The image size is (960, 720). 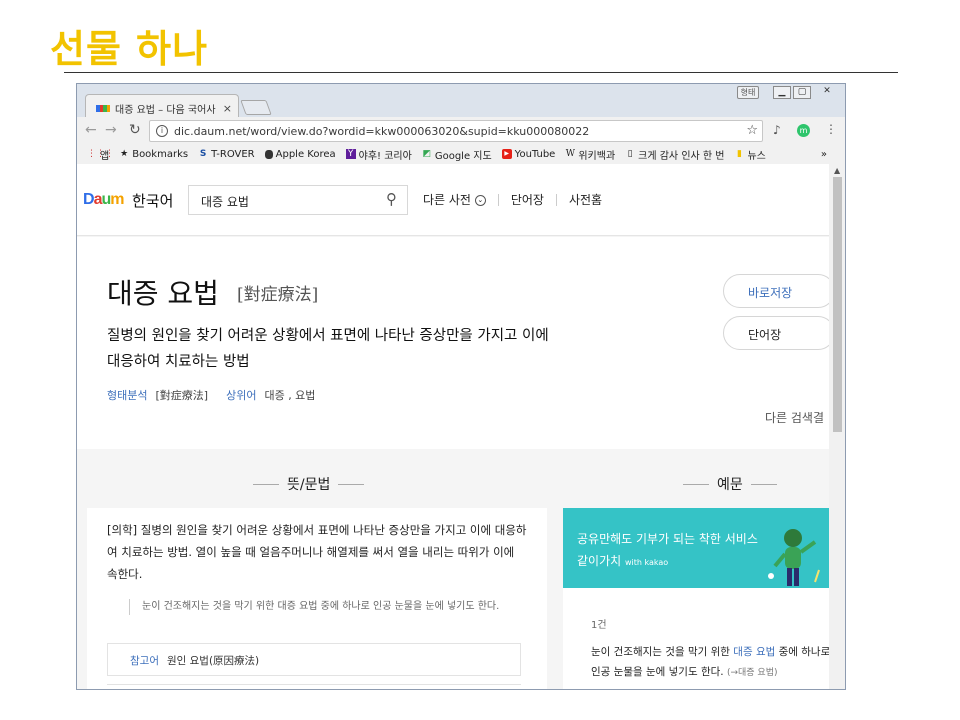 I want to click on quick-save-button: 바로저장, so click(x=776, y=291).